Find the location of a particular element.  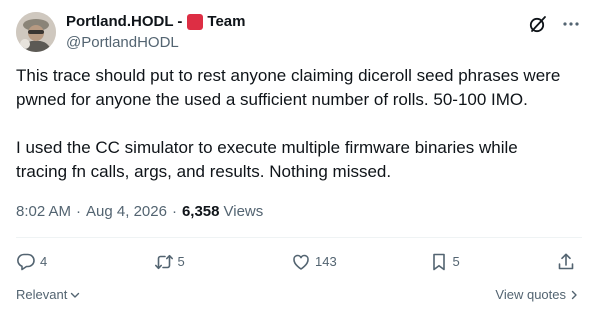

repost-button: 5 is located at coordinates (214, 262).